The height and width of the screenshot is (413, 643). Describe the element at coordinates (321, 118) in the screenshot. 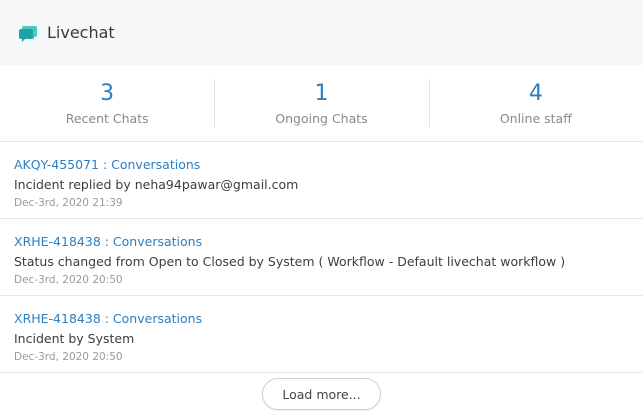

I see `stat-label: Ongoing Chats` at that location.